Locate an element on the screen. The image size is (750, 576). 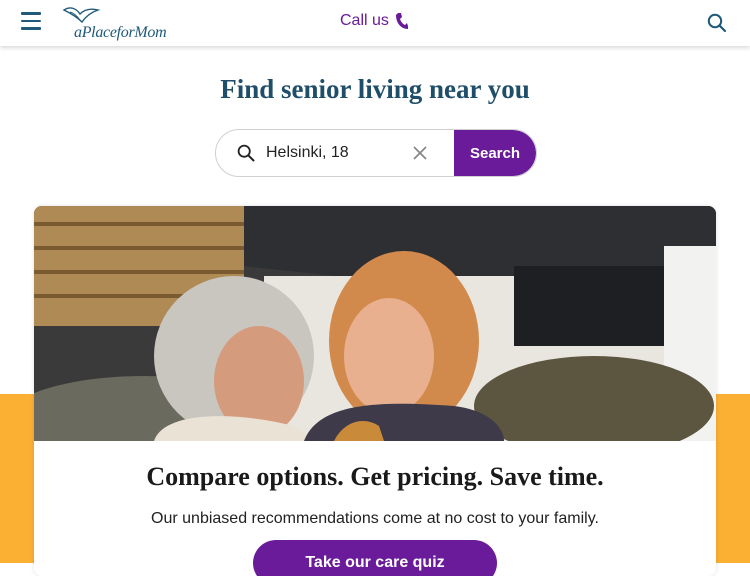
care-quiz-button: Take our care quiz is located at coordinates (375, 558).